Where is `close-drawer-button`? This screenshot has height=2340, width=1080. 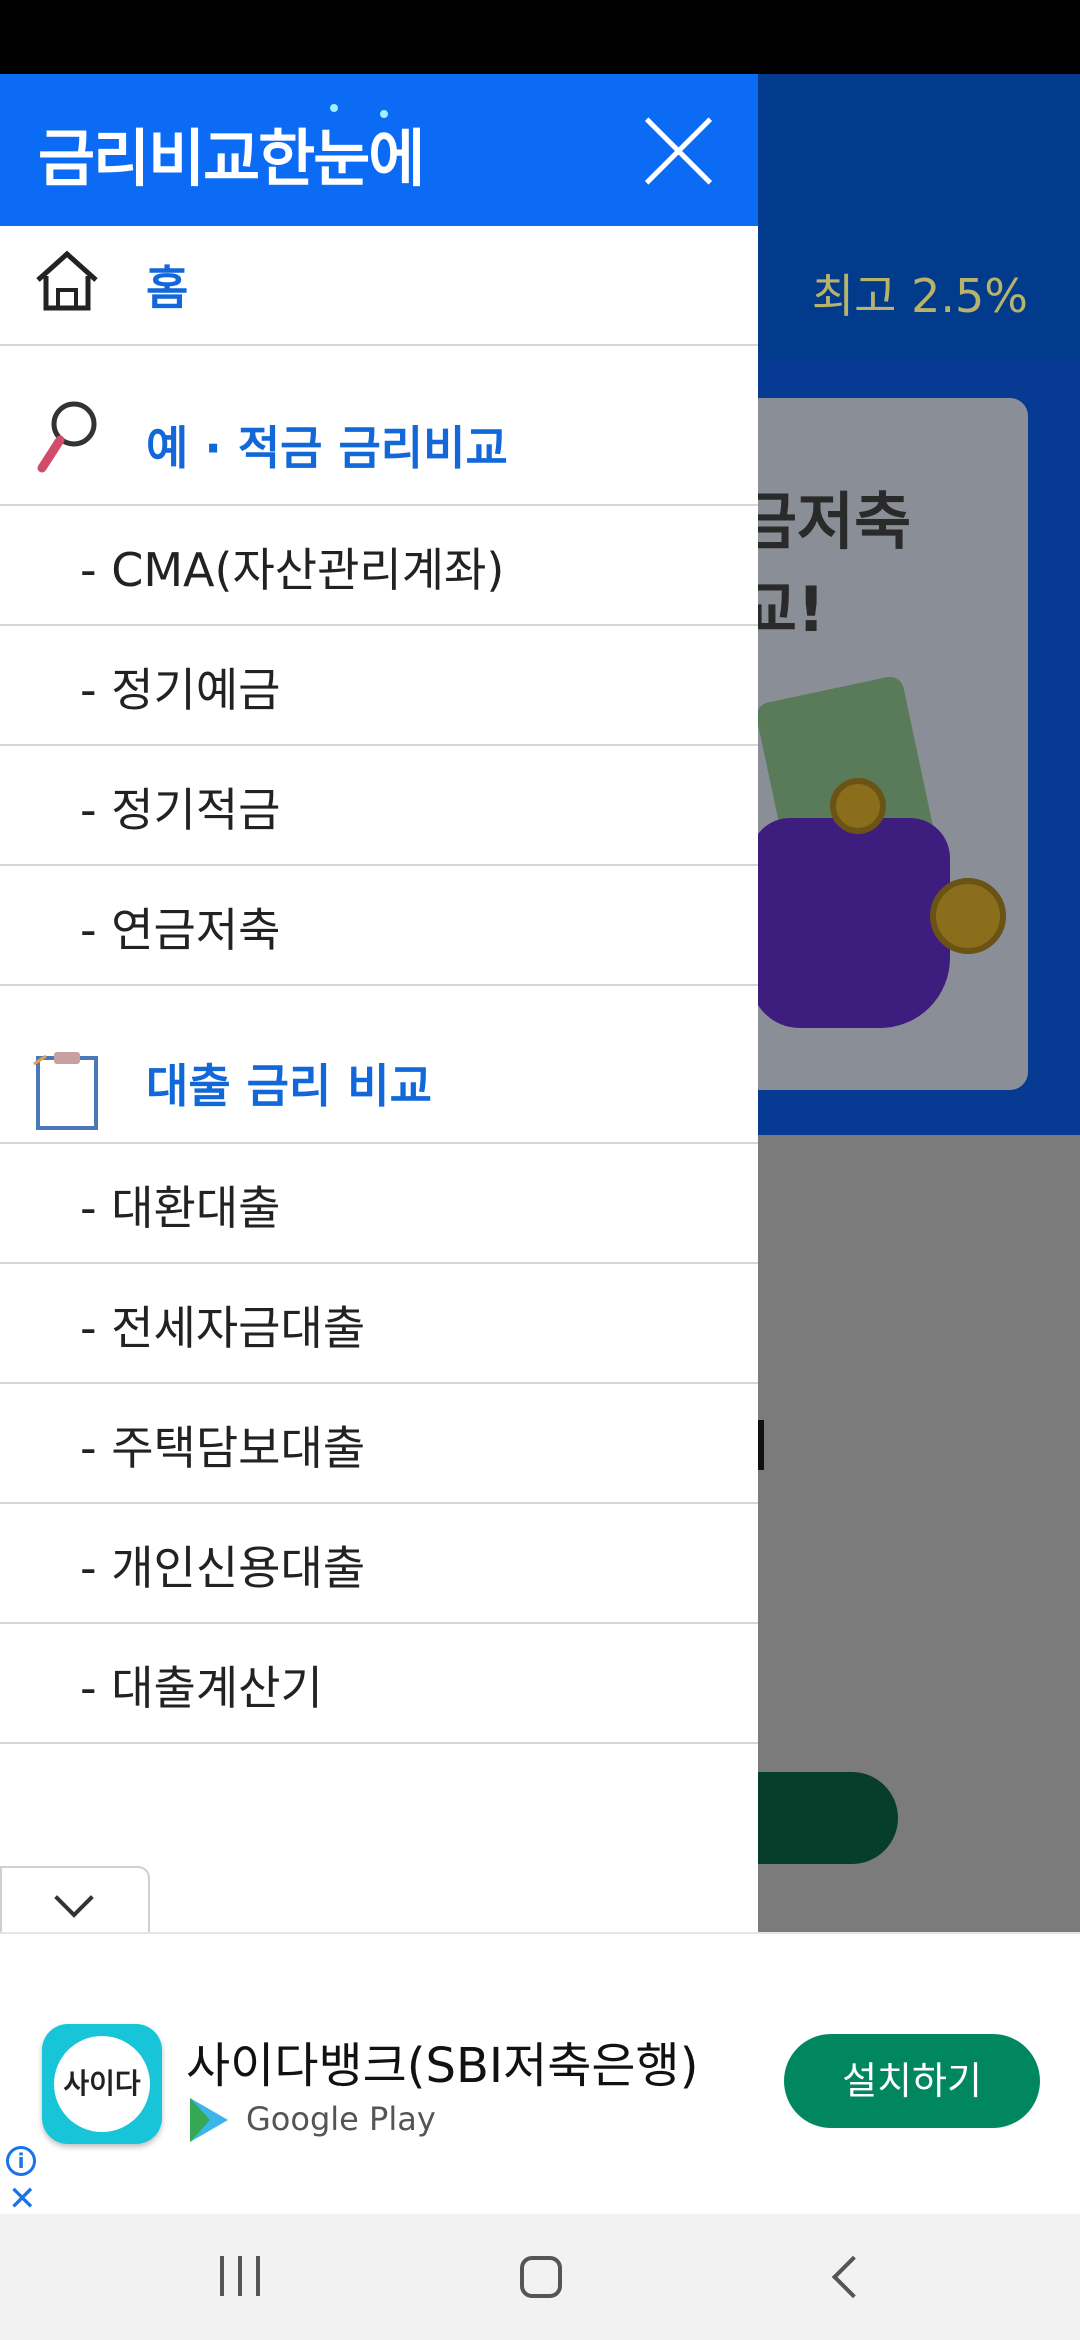
close-drawer-button is located at coordinates (678, 150).